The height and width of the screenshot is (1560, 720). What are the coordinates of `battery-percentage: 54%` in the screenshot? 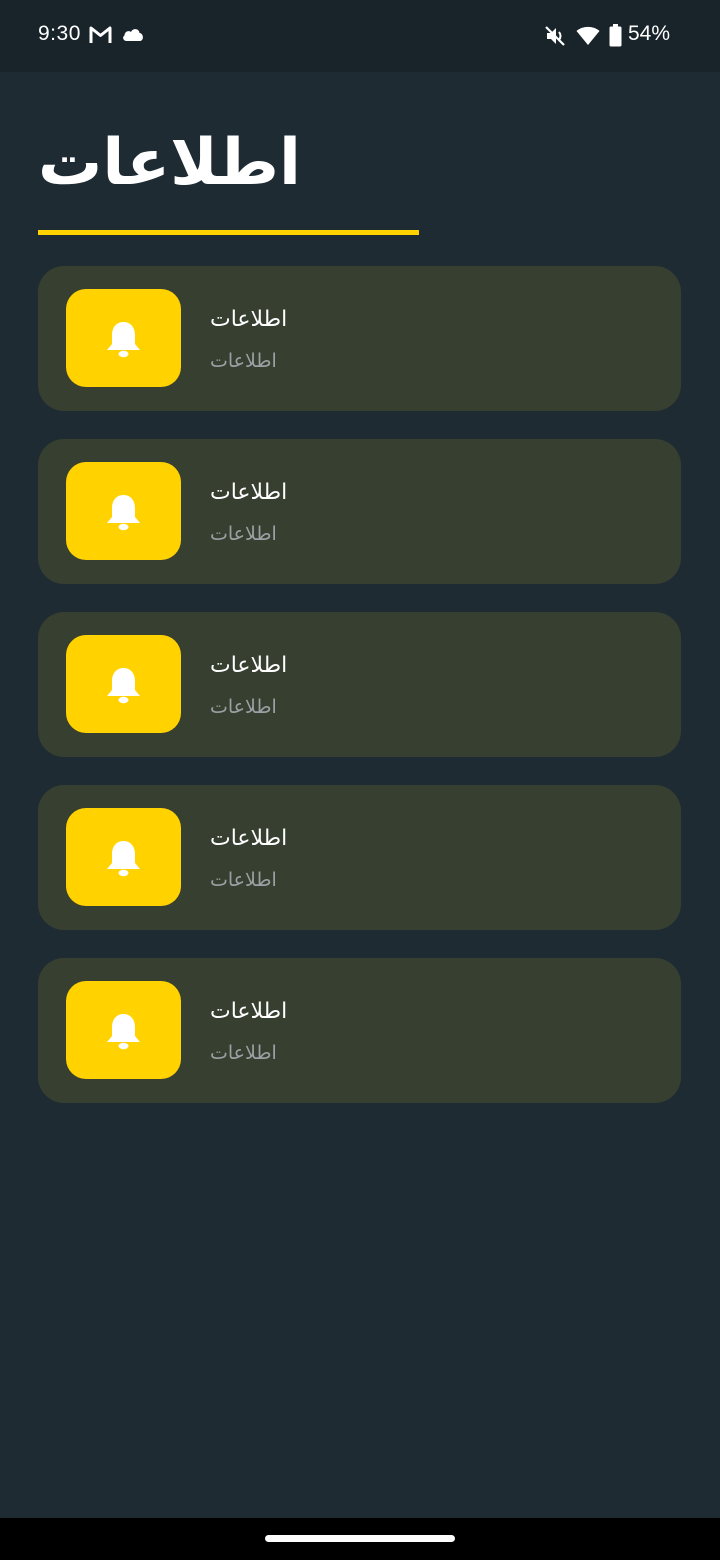 It's located at (649, 33).